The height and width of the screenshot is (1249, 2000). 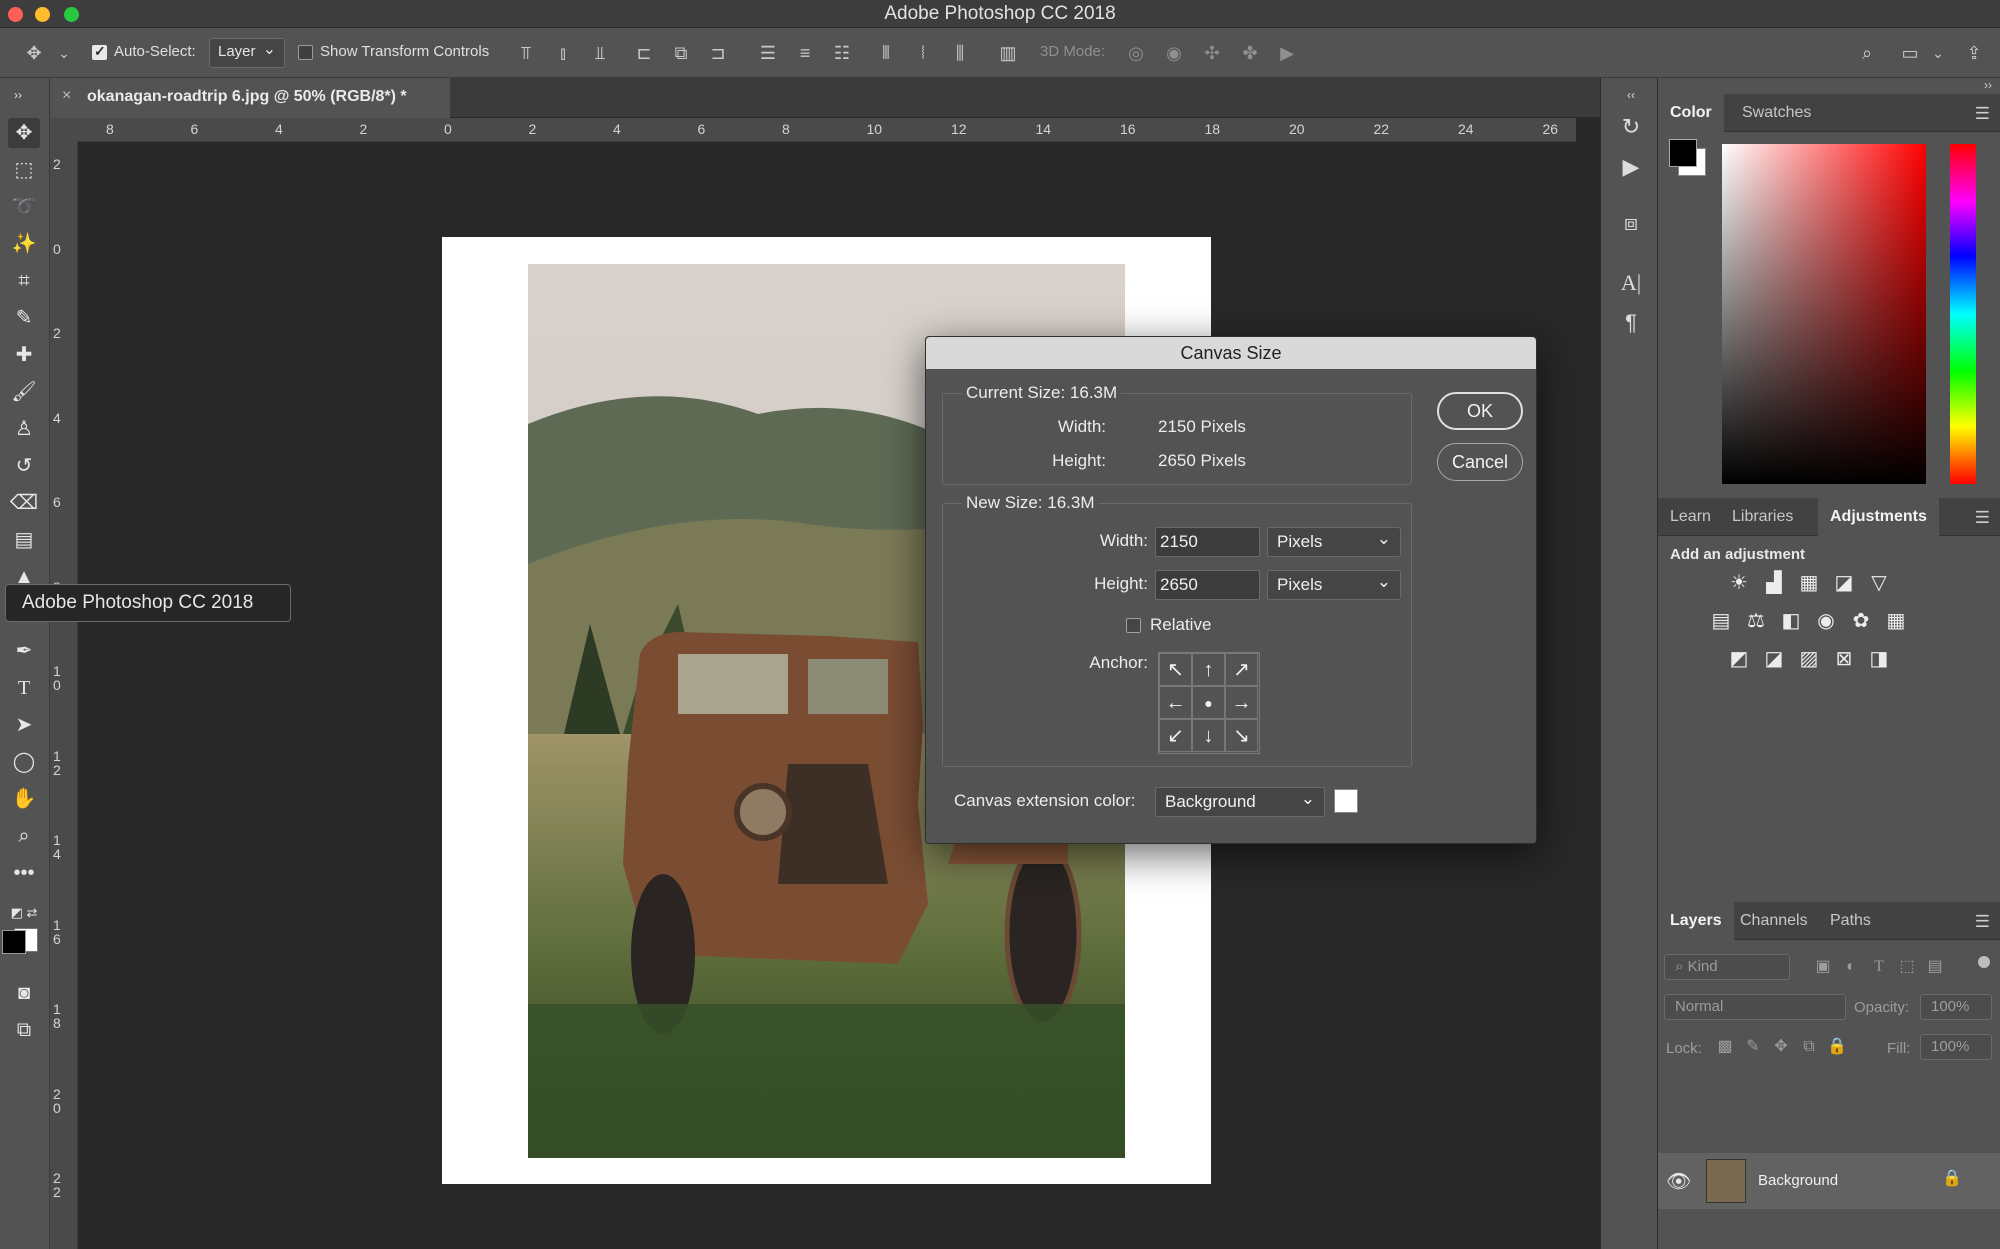 What do you see at coordinates (644, 53) in the screenshot?
I see `align-left-icon: ⊏` at bounding box center [644, 53].